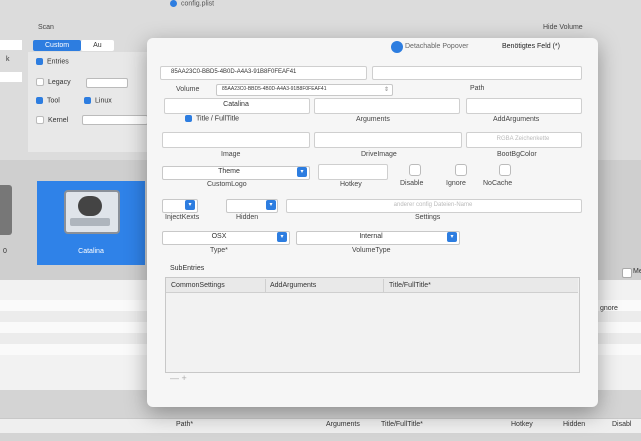 The image size is (641, 441). I want to click on add-arguments-label: AddArguments, so click(516, 119).